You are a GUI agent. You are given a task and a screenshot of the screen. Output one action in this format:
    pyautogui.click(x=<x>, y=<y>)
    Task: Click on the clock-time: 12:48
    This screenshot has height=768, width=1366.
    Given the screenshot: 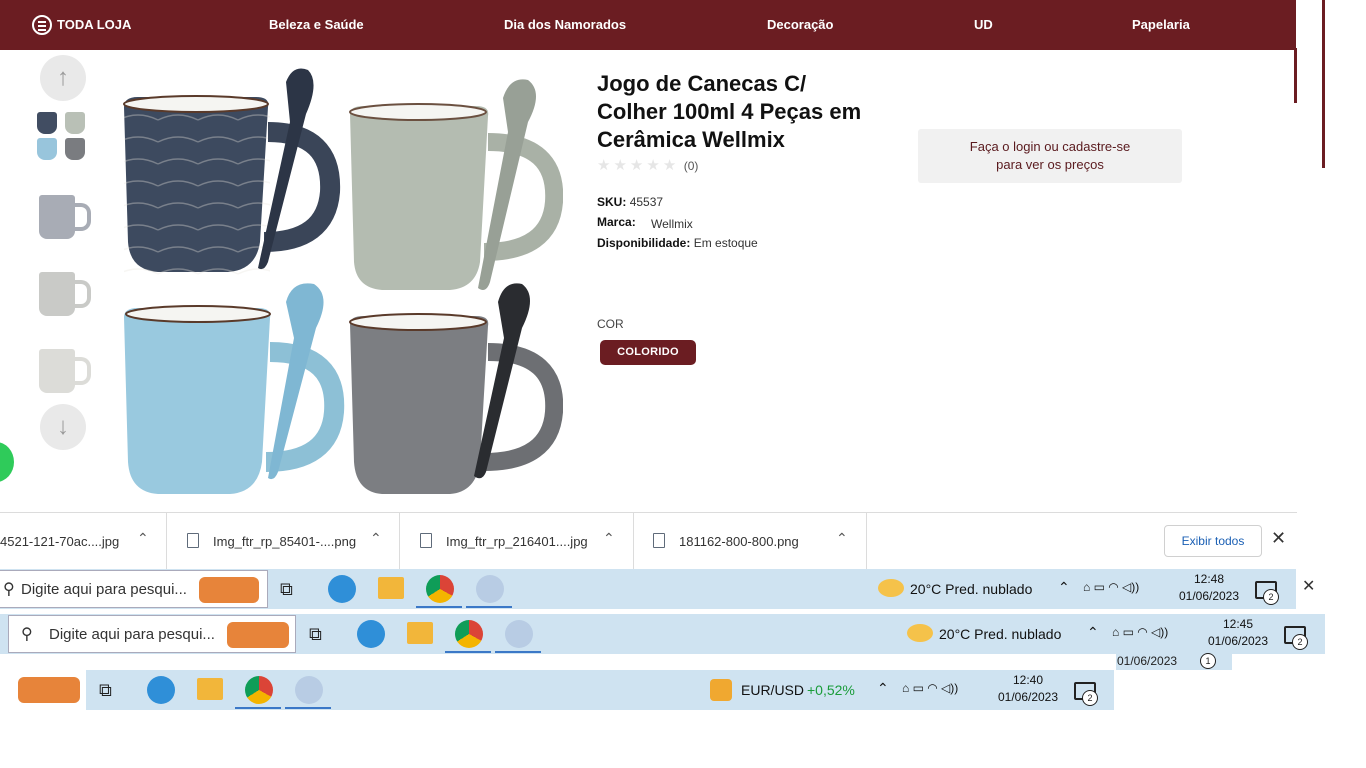 What is the action you would take?
    pyautogui.click(x=1209, y=579)
    